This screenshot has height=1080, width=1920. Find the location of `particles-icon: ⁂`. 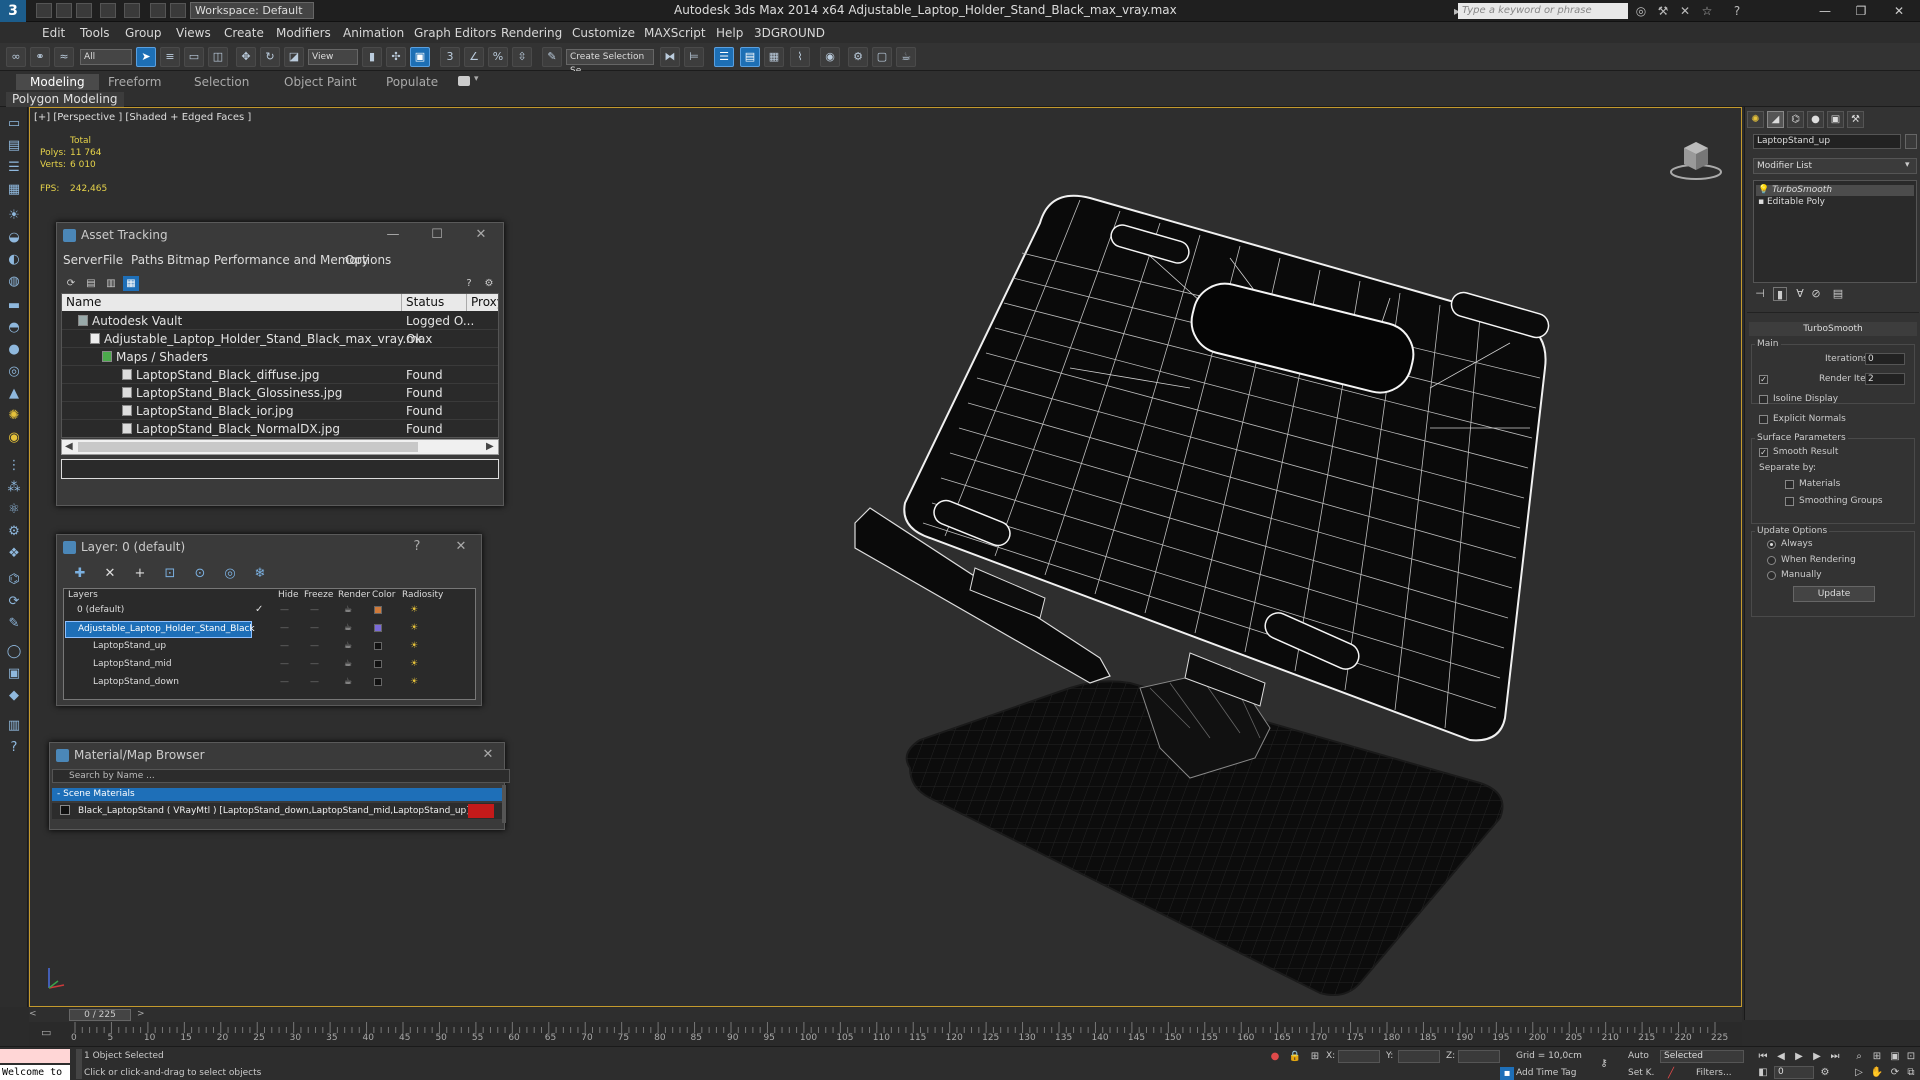

particles-icon: ⁂ is located at coordinates (14, 488).